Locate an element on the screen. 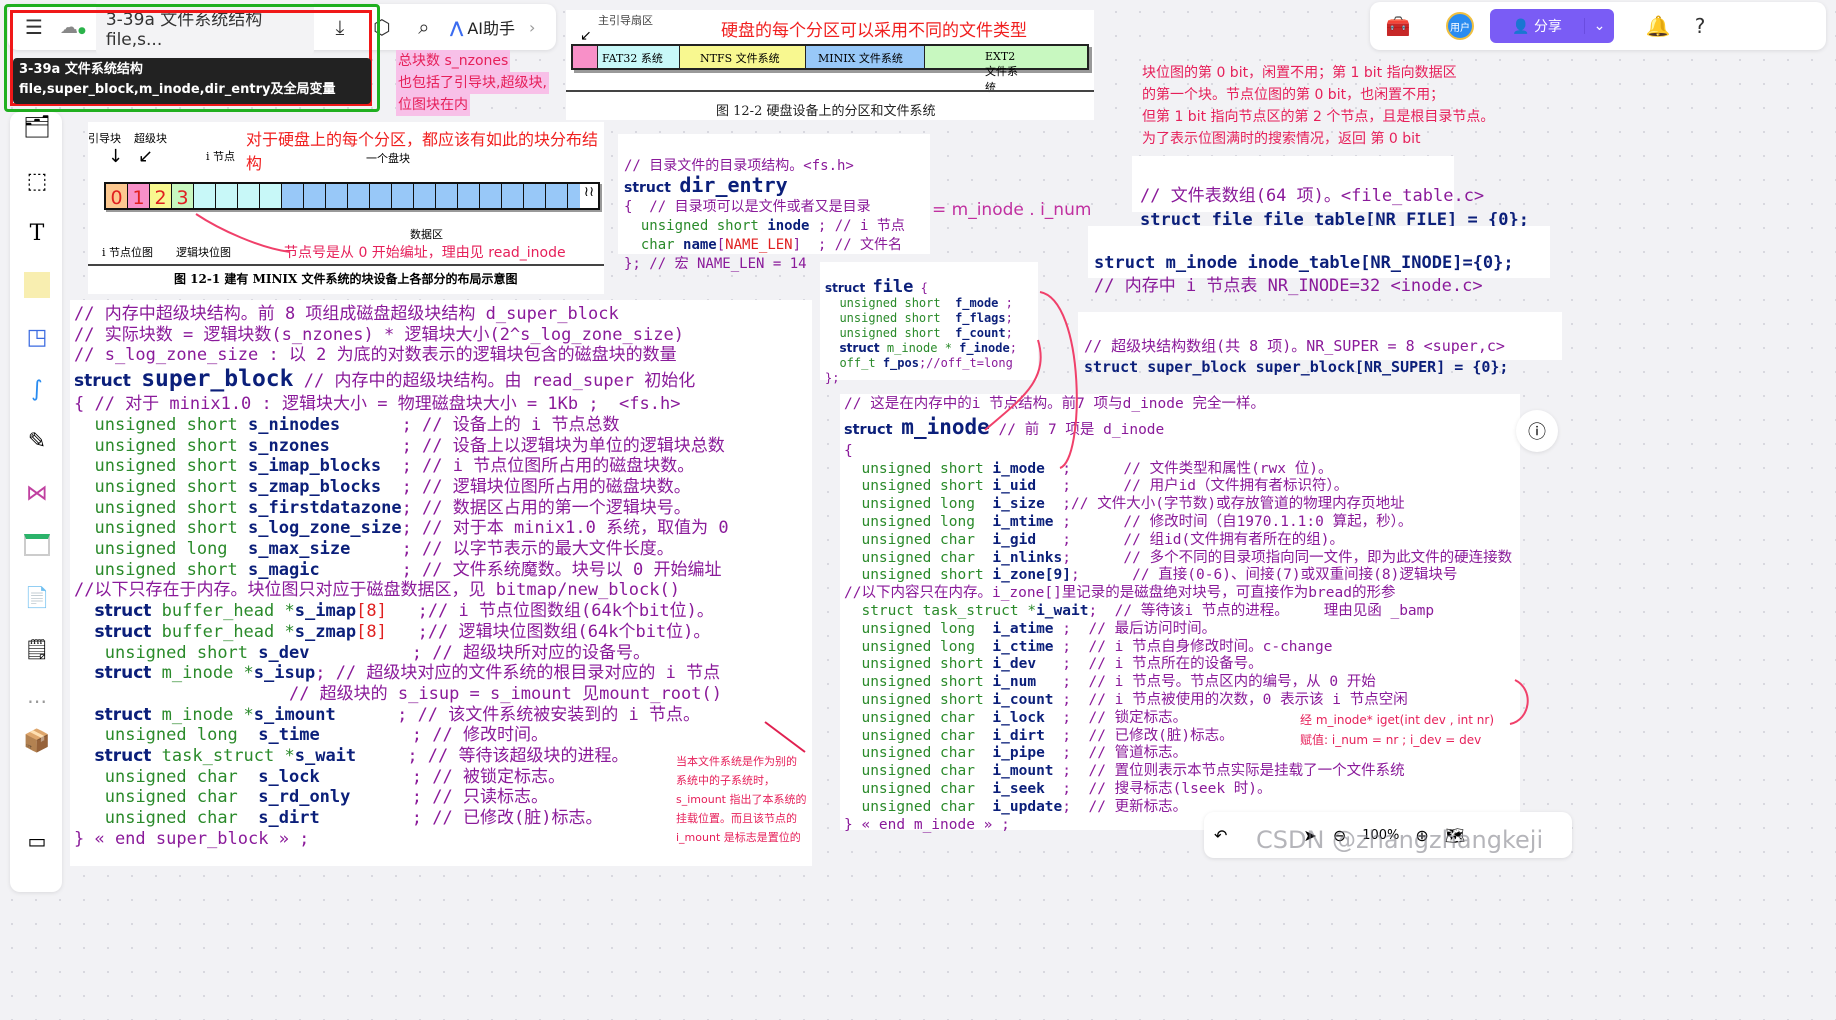 The height and width of the screenshot is (1020, 1836). iget-bracket is located at coordinates (1519, 702).